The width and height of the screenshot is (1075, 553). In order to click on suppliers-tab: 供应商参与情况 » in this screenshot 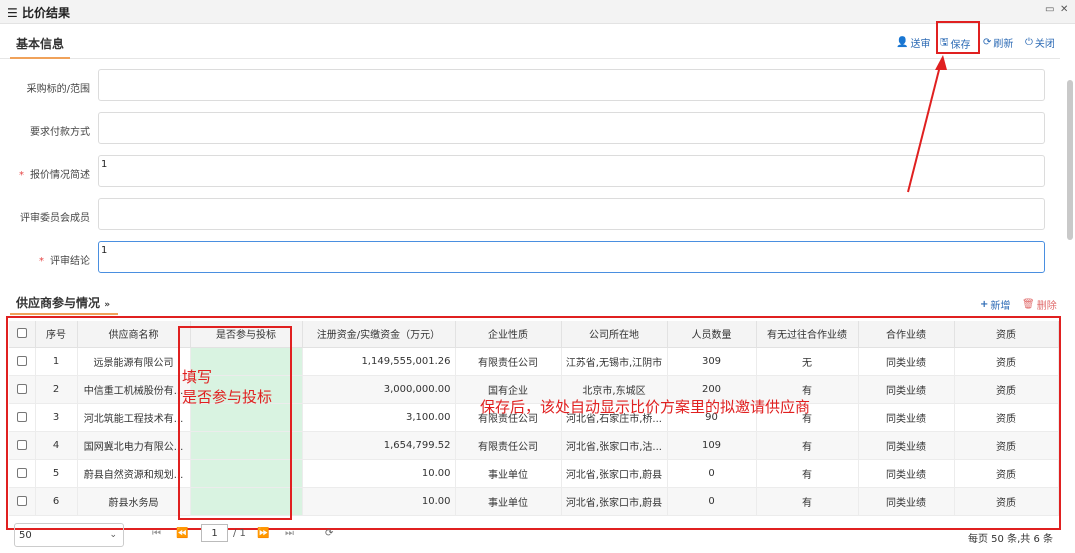, I will do `click(63, 302)`.